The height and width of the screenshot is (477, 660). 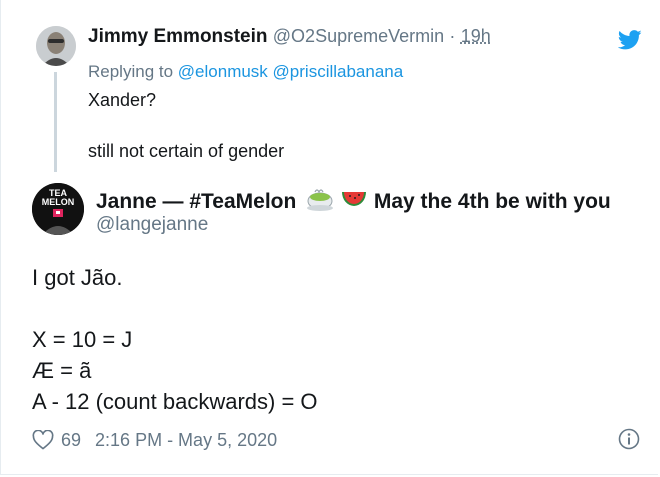 What do you see at coordinates (55, 122) in the screenshot?
I see `thread-connector-line` at bounding box center [55, 122].